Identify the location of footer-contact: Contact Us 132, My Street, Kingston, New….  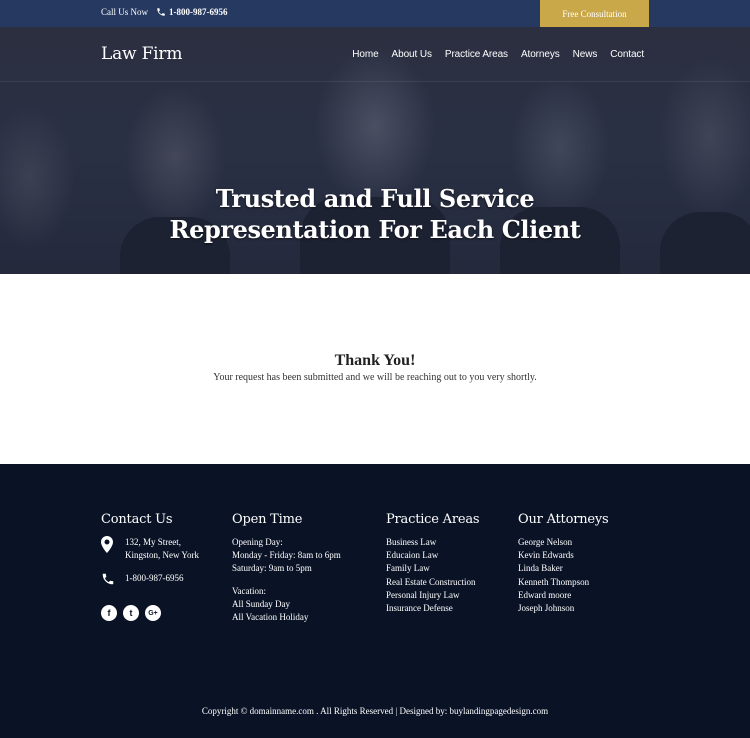
(150, 567).